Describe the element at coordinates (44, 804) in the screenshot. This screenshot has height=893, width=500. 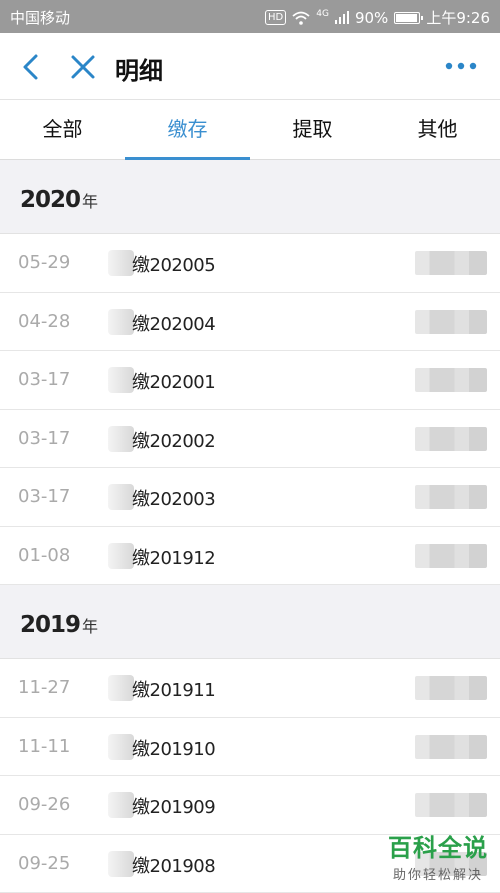
I see `transaction-date: 09-26` at that location.